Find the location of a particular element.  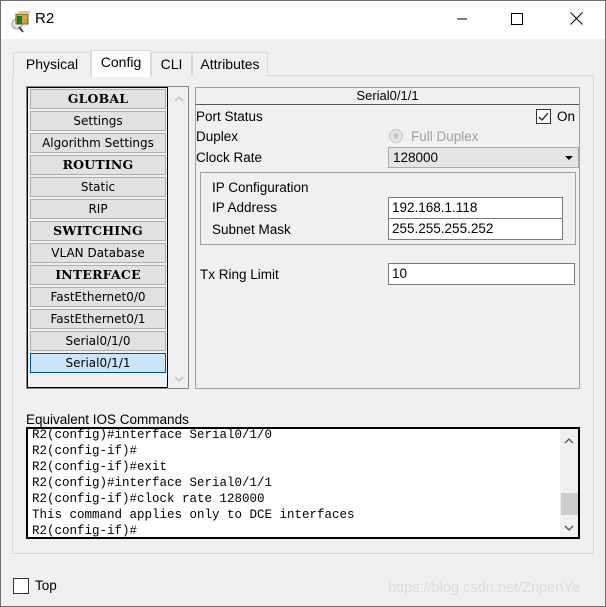

console-scroll-up-button is located at coordinates (569, 439).